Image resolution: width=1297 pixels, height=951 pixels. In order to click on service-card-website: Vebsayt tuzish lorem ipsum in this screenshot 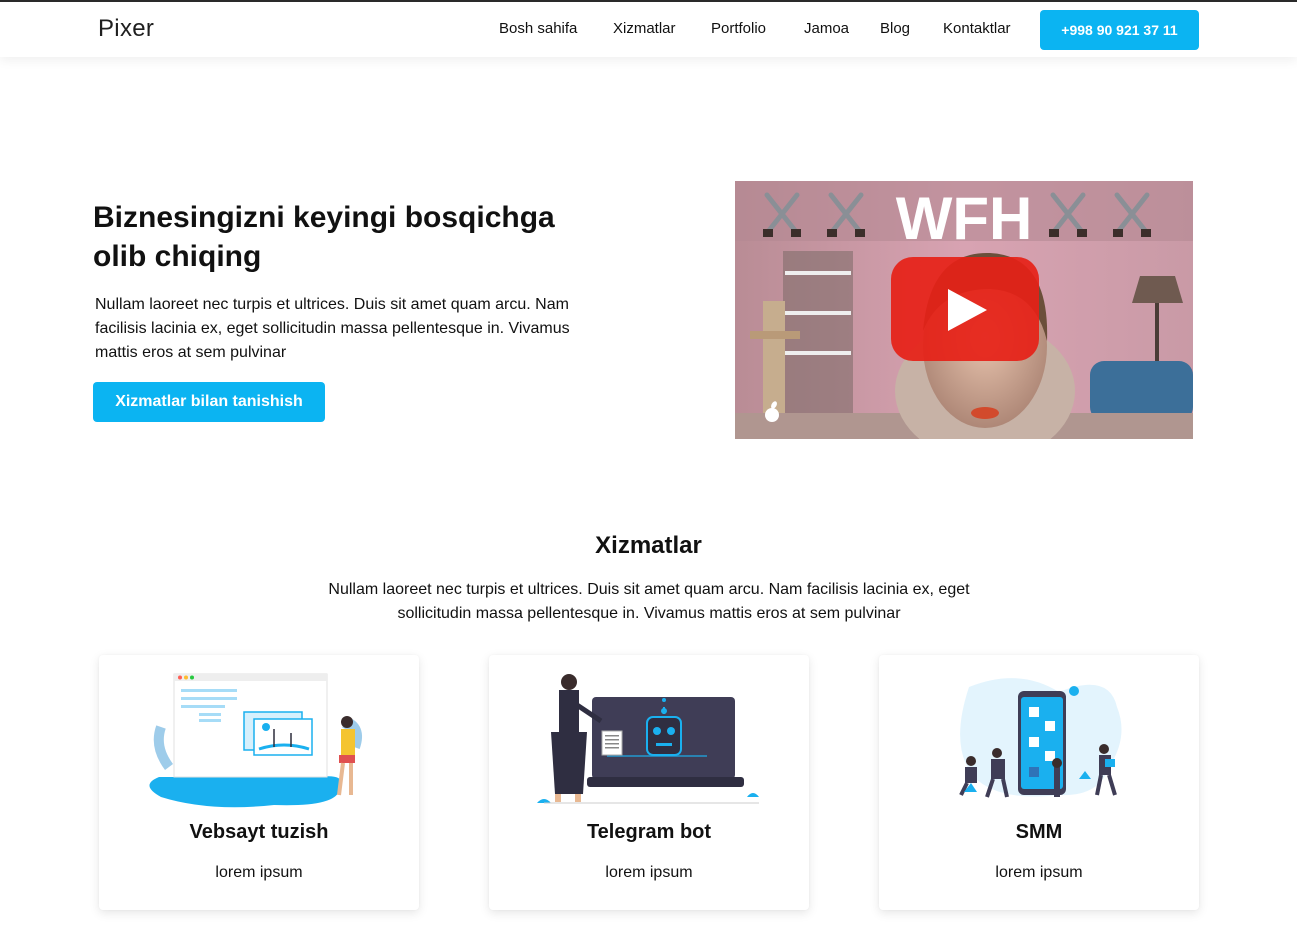, I will do `click(259, 782)`.